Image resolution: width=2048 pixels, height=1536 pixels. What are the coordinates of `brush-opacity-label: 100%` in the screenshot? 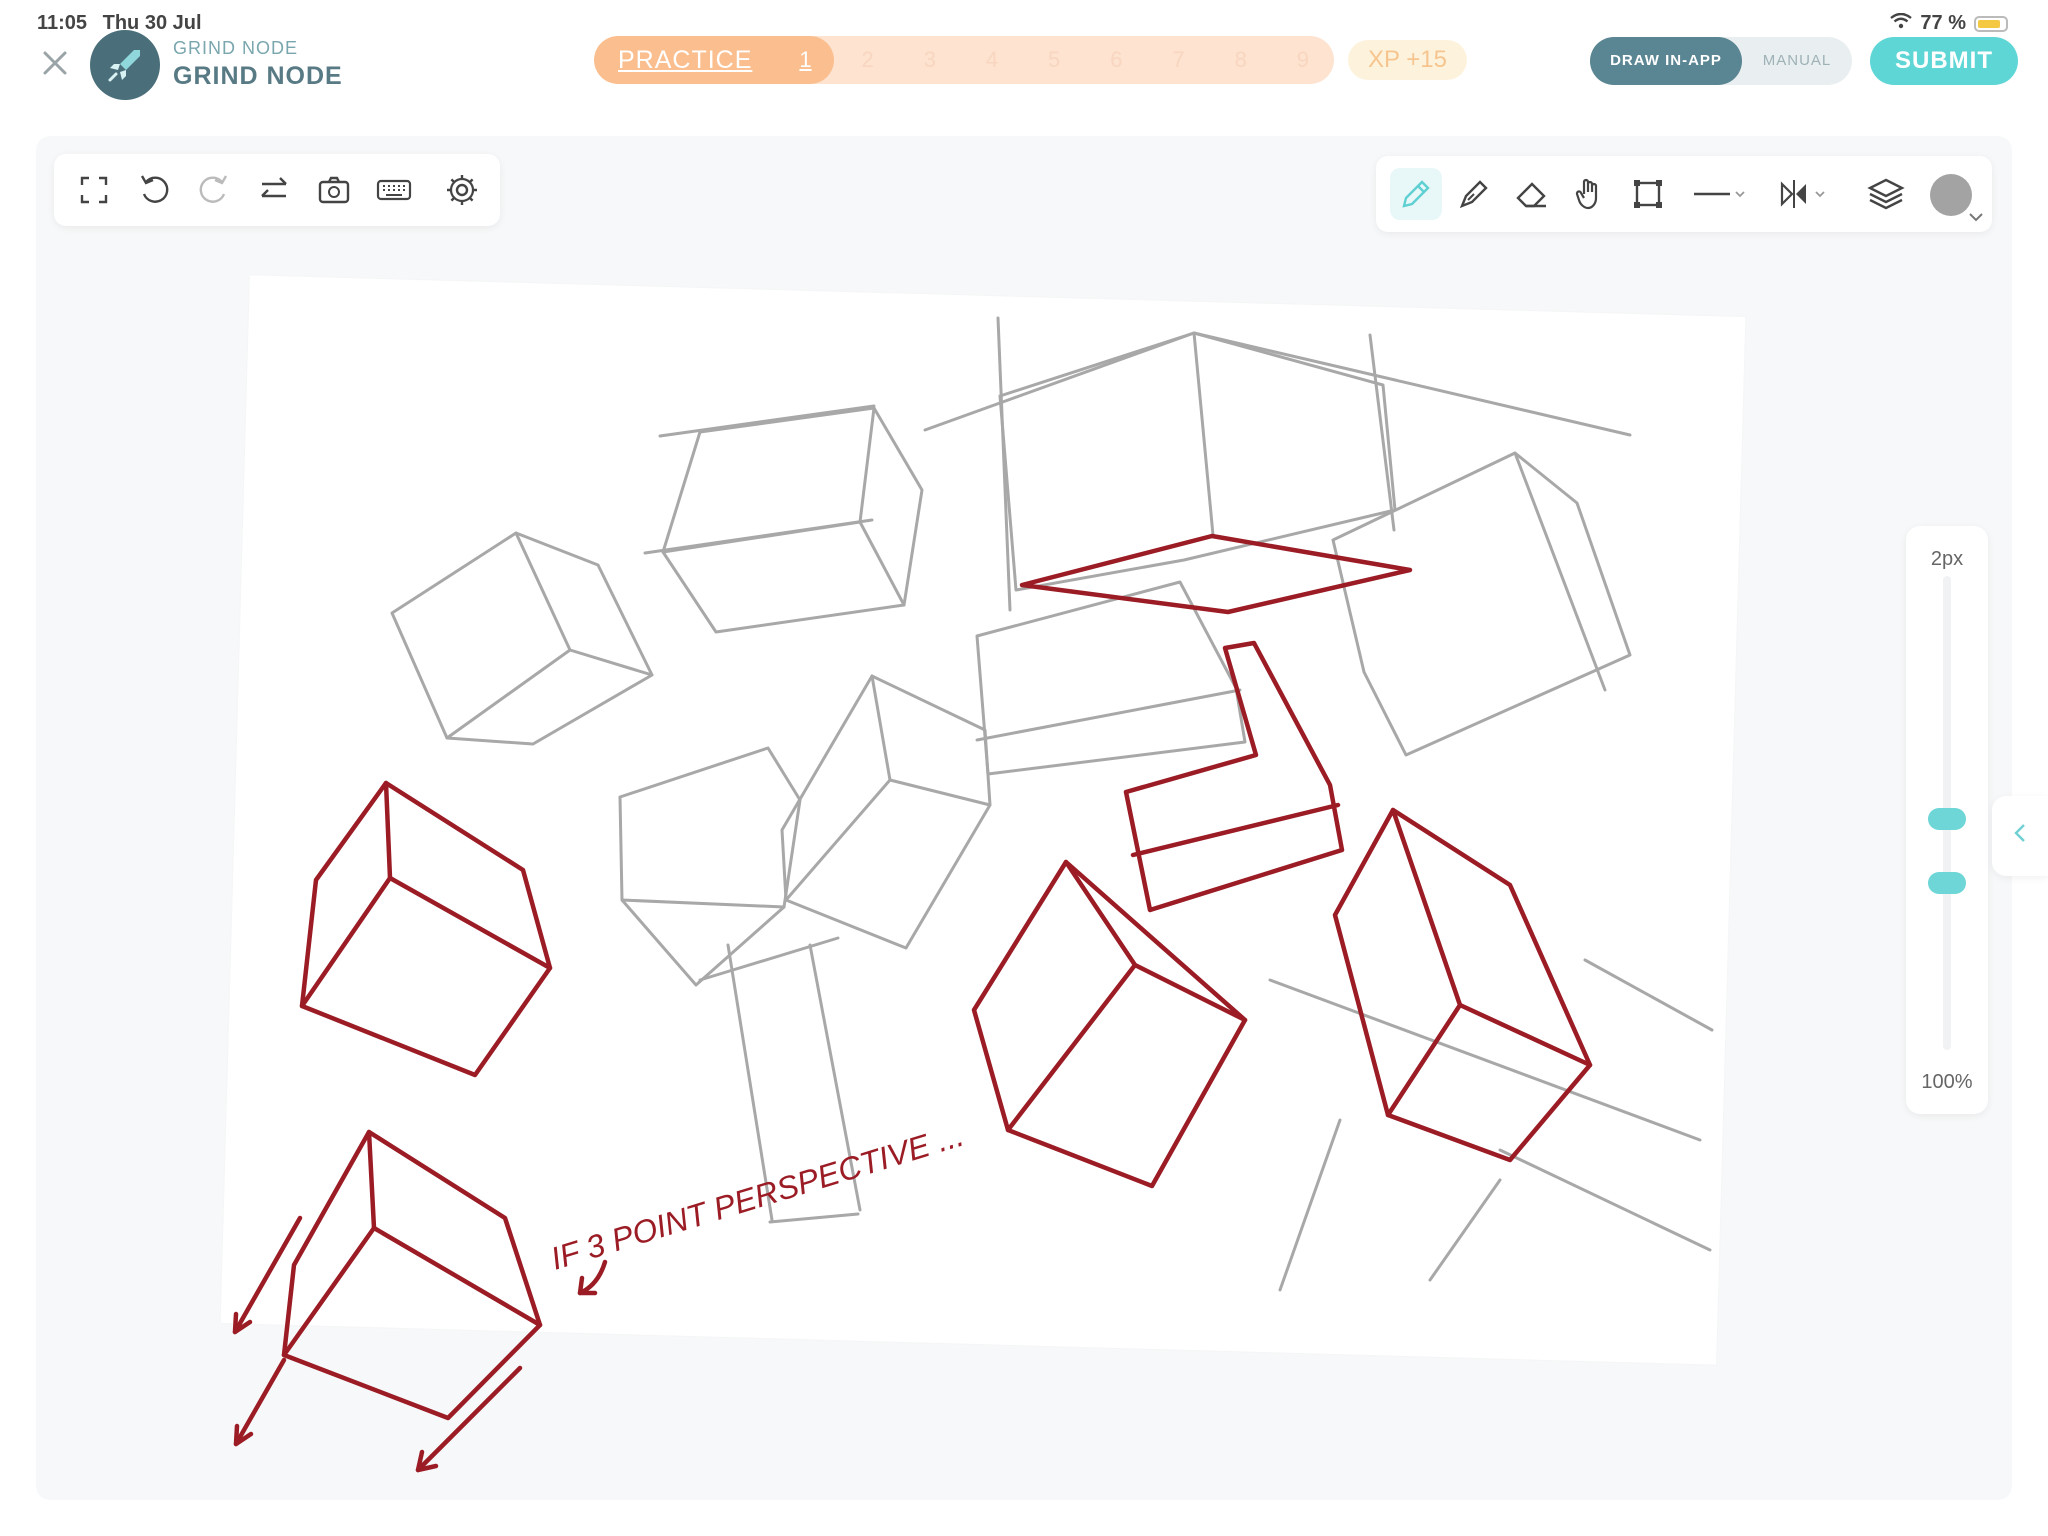 It's located at (1947, 1082).